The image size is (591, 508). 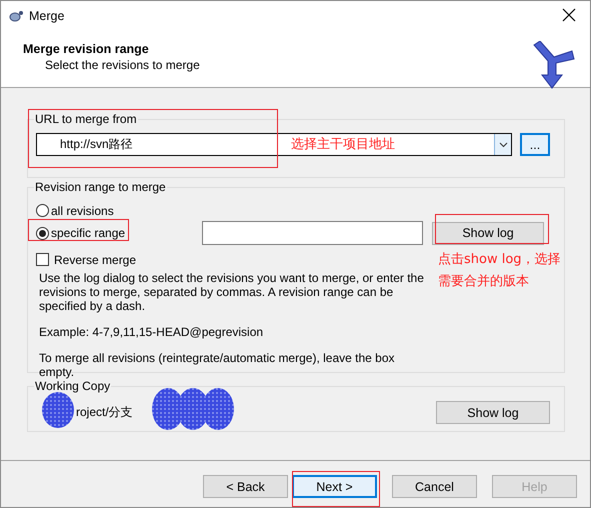 What do you see at coordinates (500, 271) in the screenshot?
I see `annotation-text: 点击show log，选择需要合并的版本` at bounding box center [500, 271].